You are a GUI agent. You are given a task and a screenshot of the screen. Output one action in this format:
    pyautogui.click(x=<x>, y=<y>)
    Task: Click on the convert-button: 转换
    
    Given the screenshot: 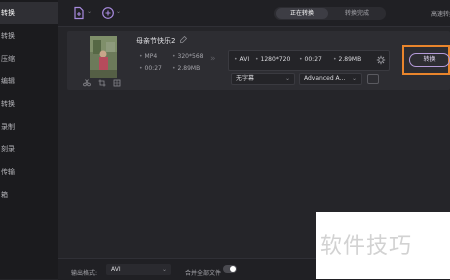 What is the action you would take?
    pyautogui.click(x=429, y=60)
    